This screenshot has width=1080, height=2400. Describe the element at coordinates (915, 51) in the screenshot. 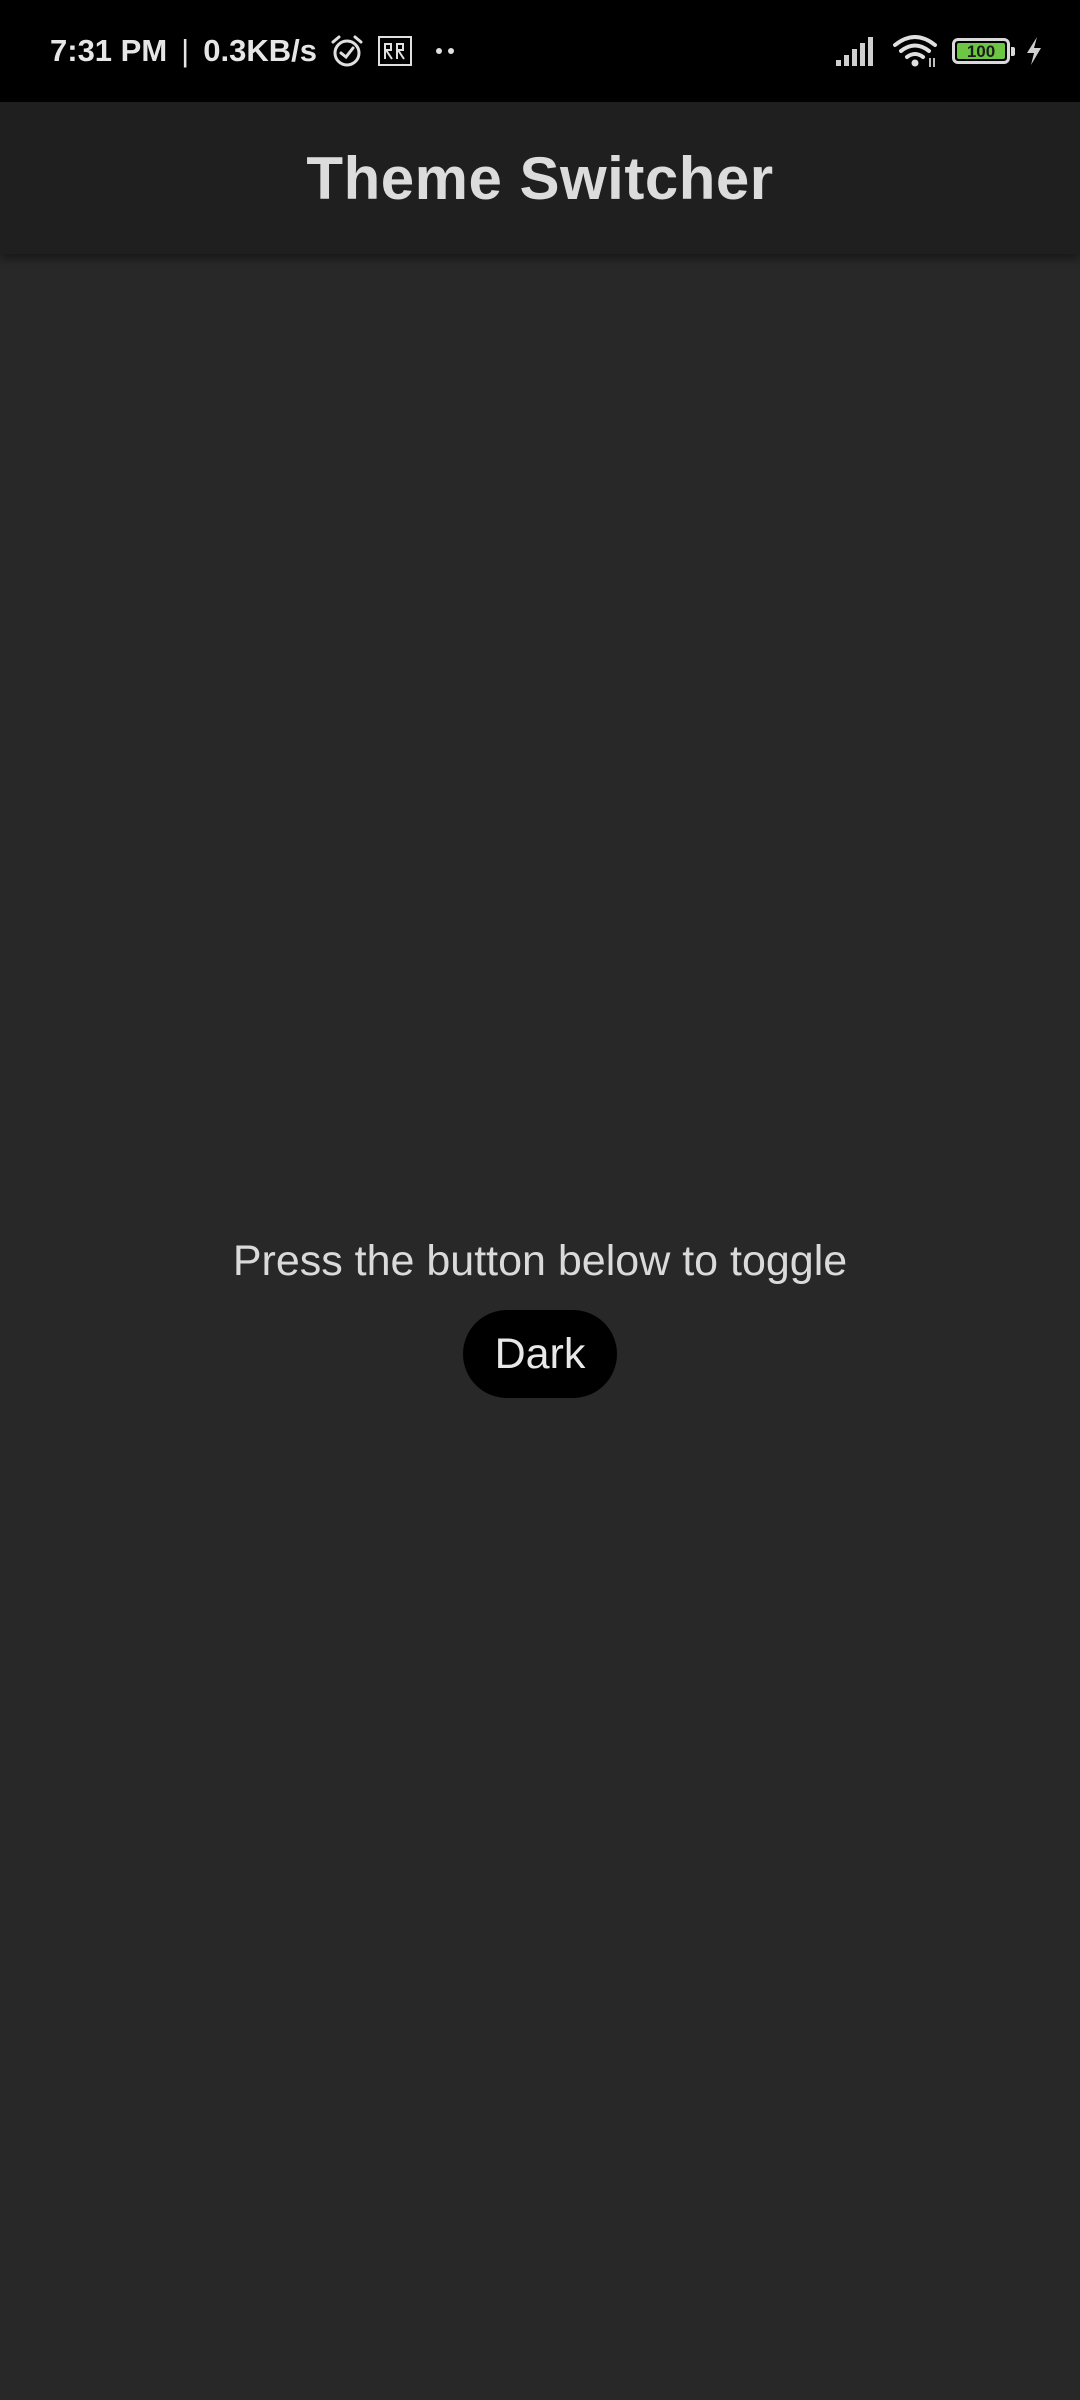

I see `wifi-icon` at that location.